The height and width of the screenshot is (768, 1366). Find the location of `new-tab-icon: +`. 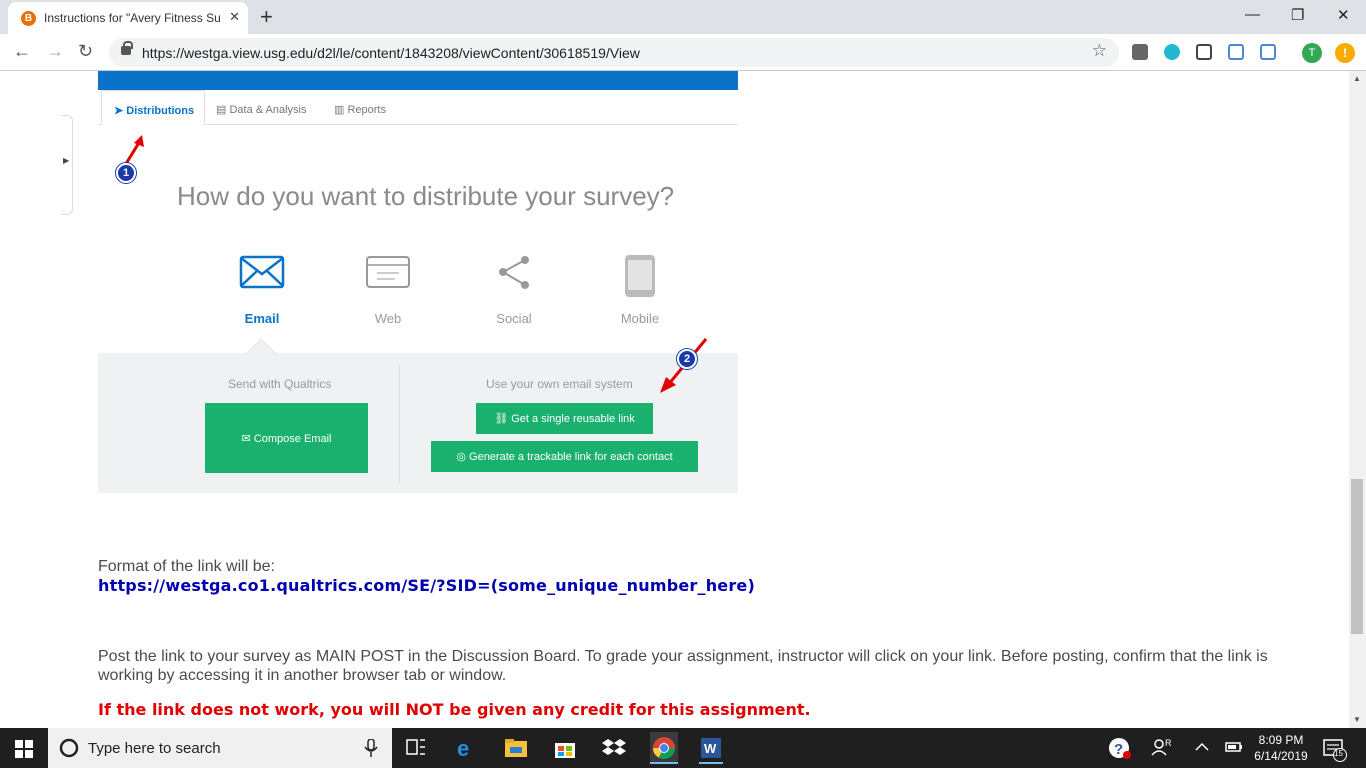

new-tab-icon: + is located at coordinates (266, 17).